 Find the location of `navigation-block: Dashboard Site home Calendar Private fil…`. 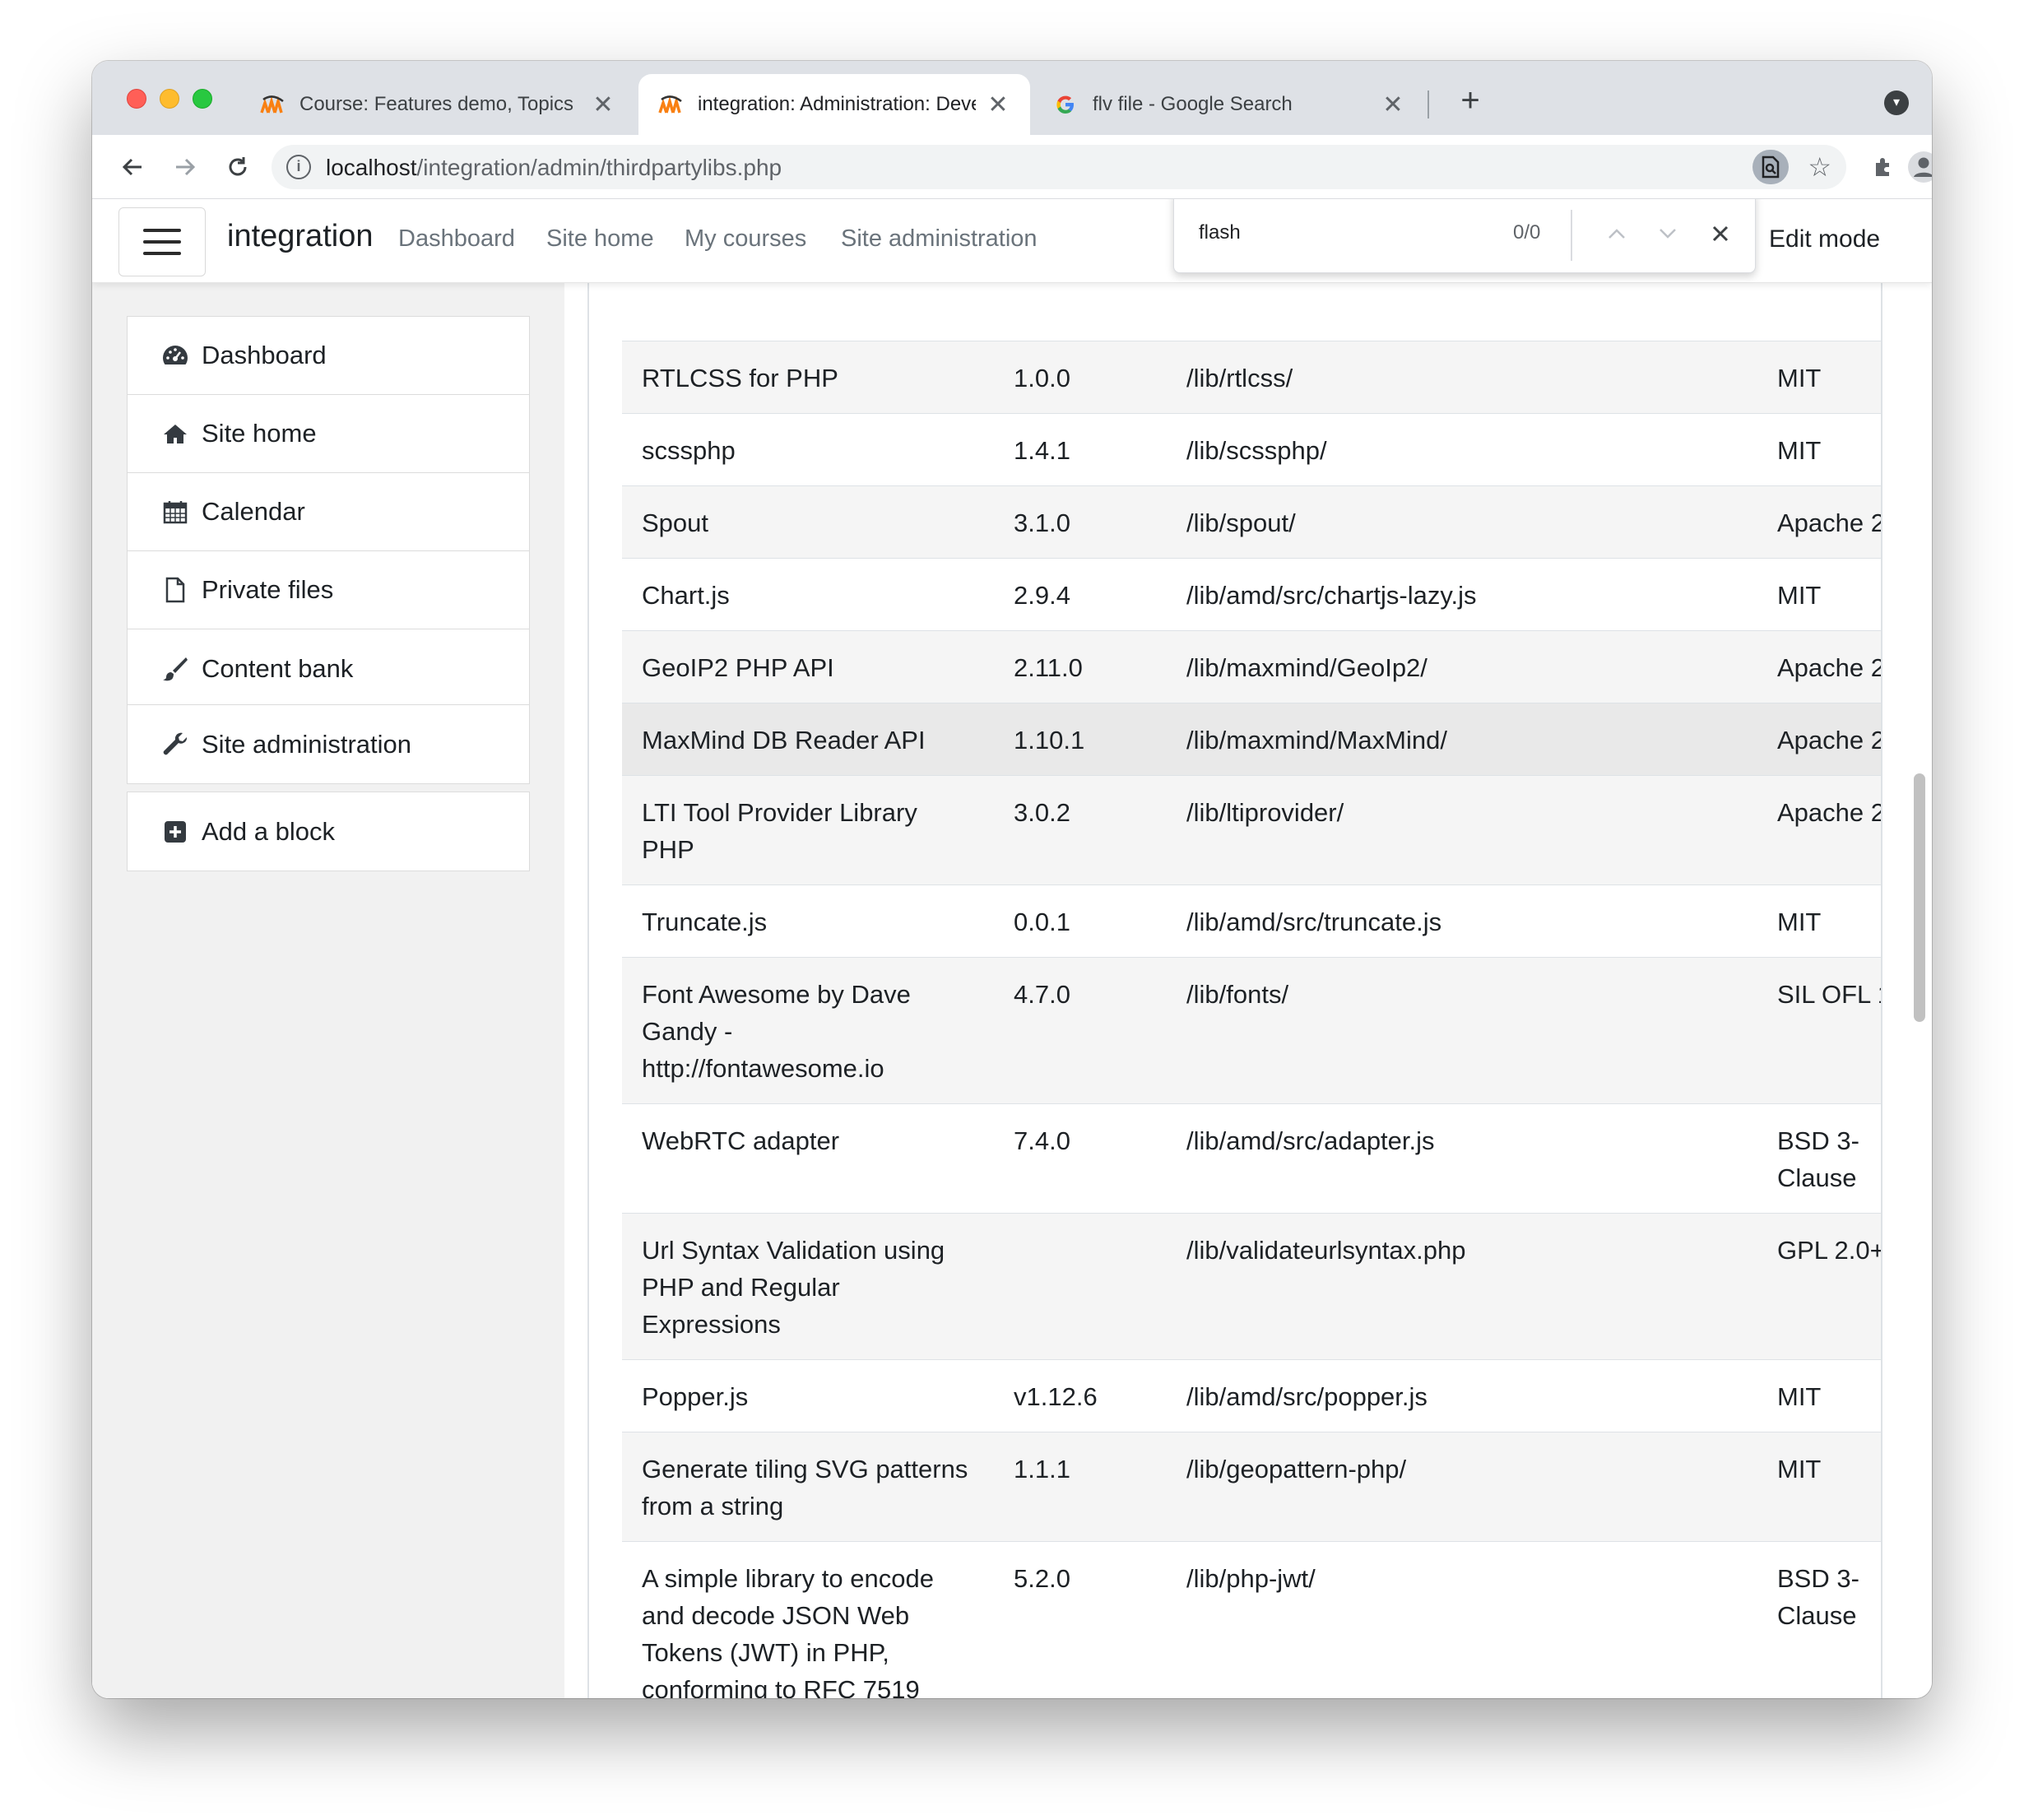

navigation-block: Dashboard Site home Calendar Private fil… is located at coordinates (328, 512).